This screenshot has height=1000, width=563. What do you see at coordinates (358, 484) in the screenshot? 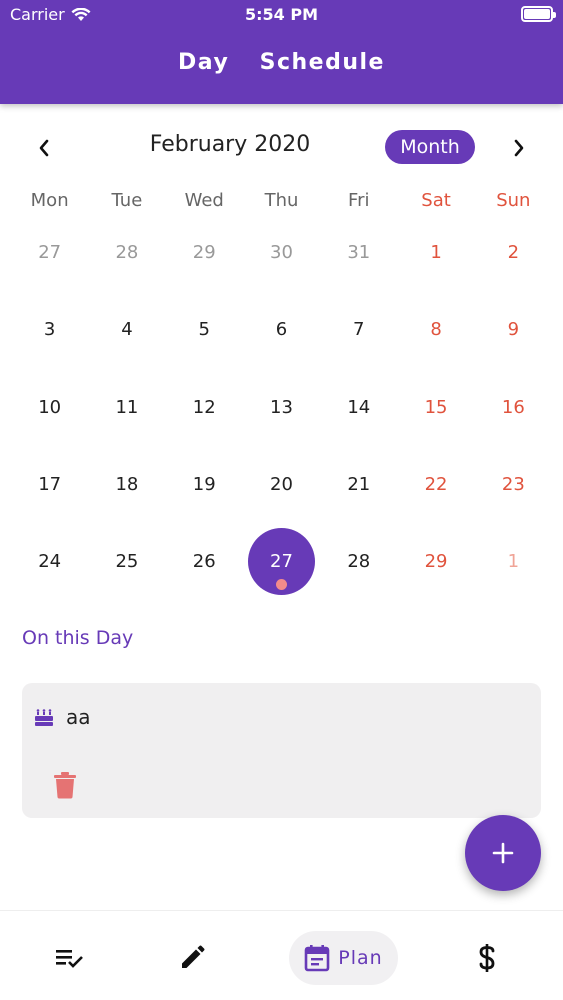
I see `calendar-day: 21` at bounding box center [358, 484].